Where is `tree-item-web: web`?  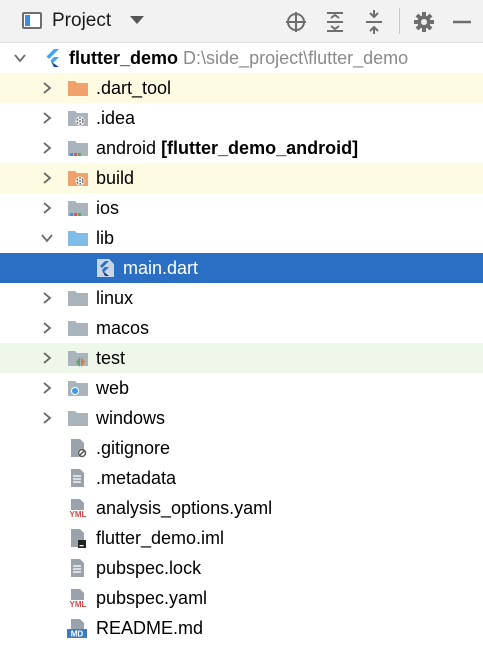
tree-item-web: web is located at coordinates (241, 388).